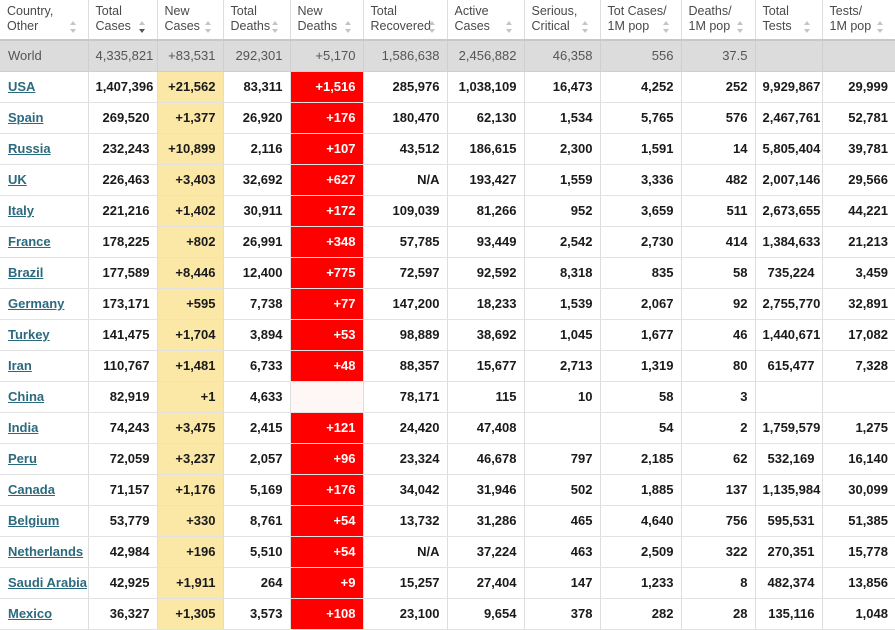 Image resolution: width=895 pixels, height=630 pixels. I want to click on cell-tot_cases_per_1m: 5,765, so click(641, 118).